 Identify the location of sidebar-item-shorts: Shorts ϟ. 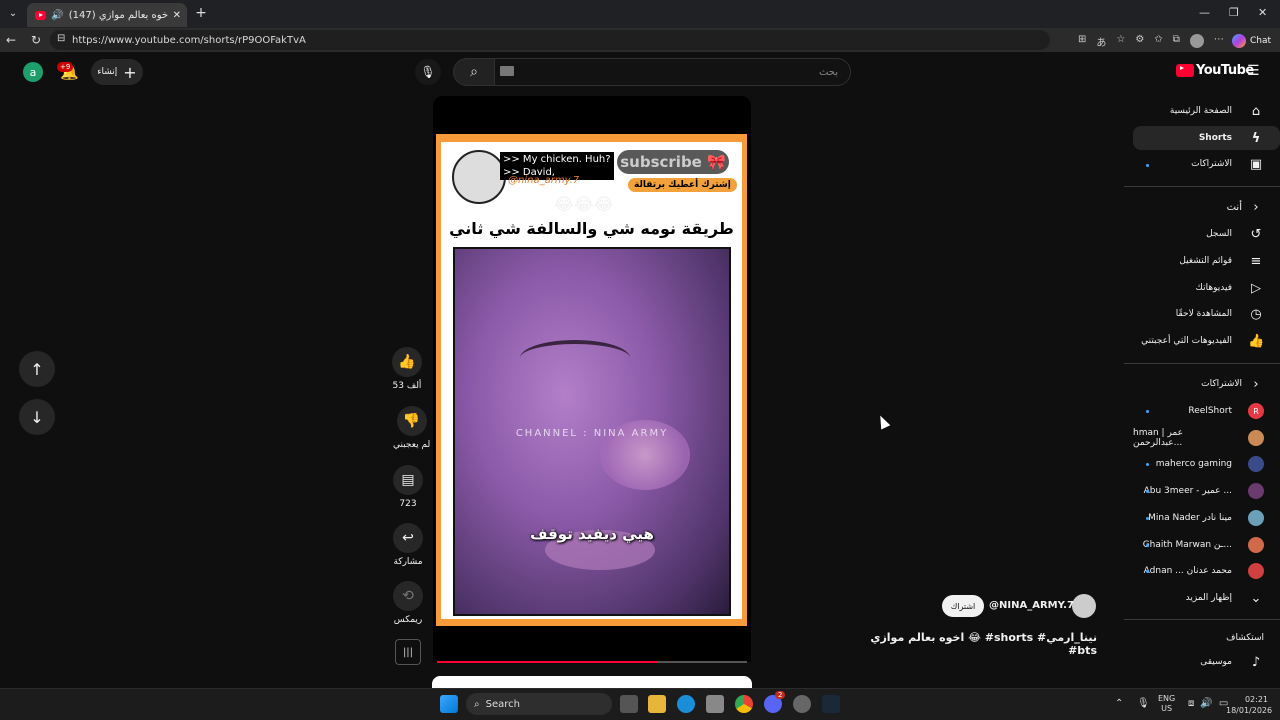
(1206, 138).